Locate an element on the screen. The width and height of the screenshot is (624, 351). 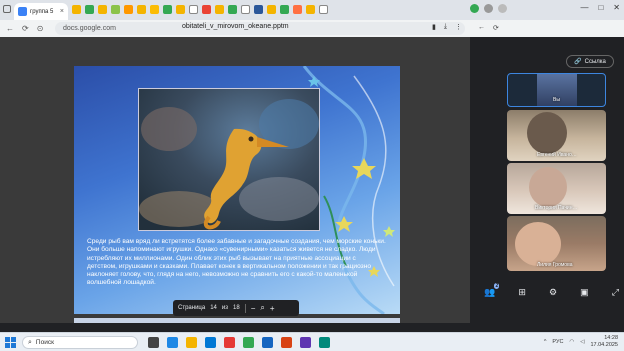
site-info-icon: ⊙ is located at coordinates (40, 28).